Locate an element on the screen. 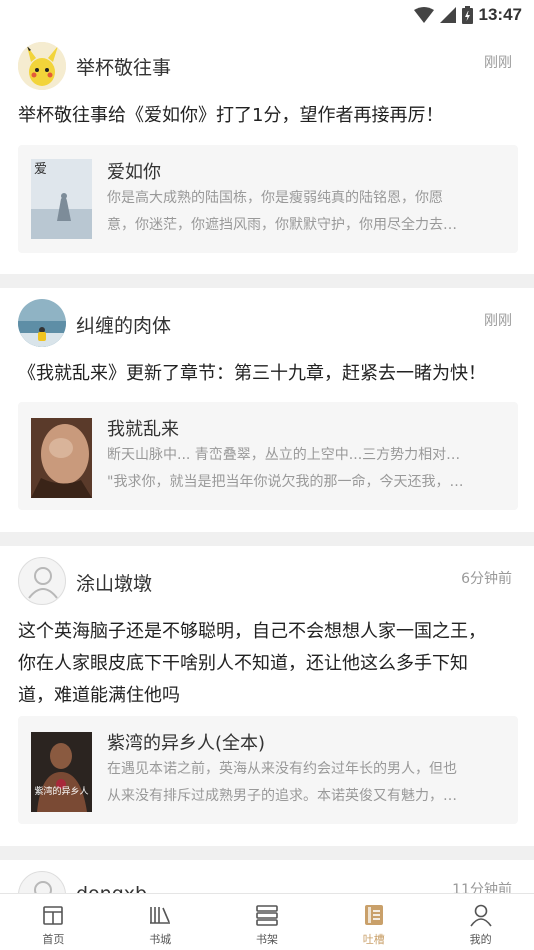  tab-label: 吐槽 is located at coordinates (373, 939).